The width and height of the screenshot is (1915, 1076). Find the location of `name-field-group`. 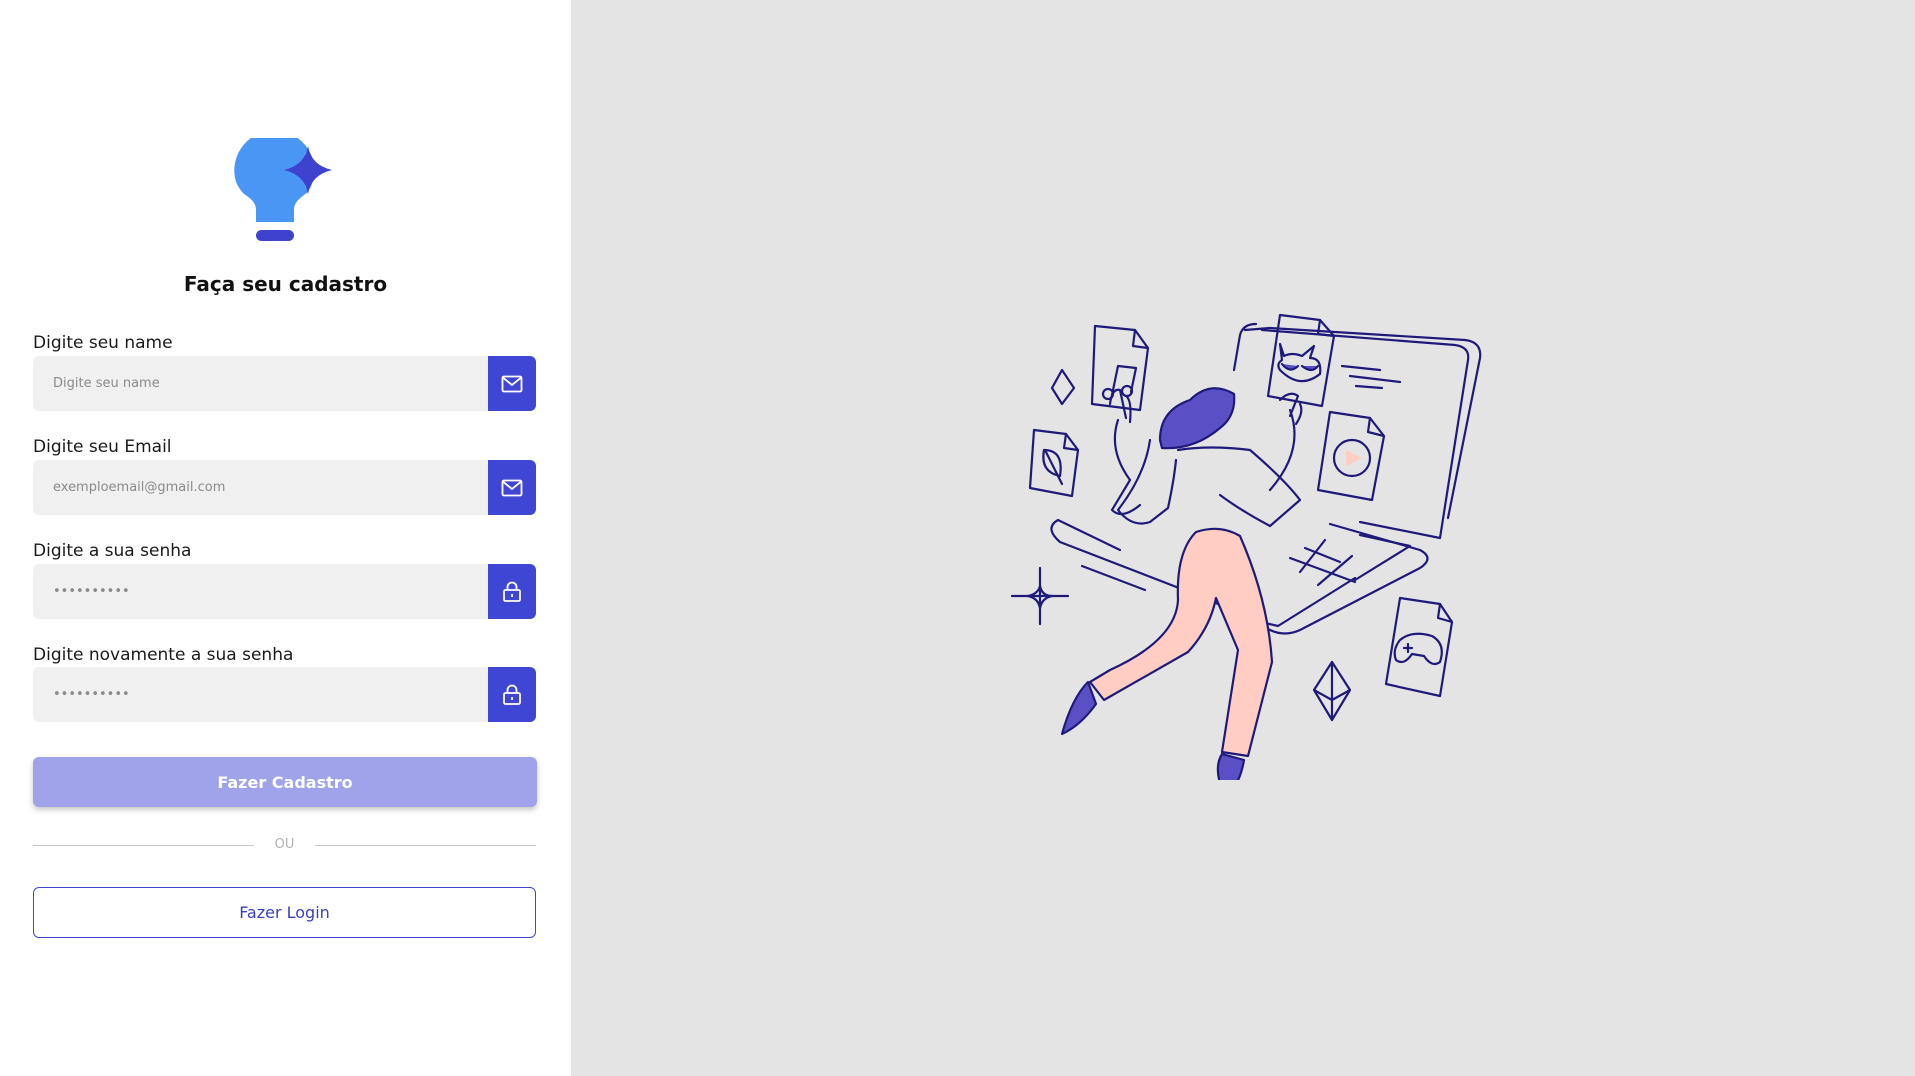

name-field-group is located at coordinates (284, 383).